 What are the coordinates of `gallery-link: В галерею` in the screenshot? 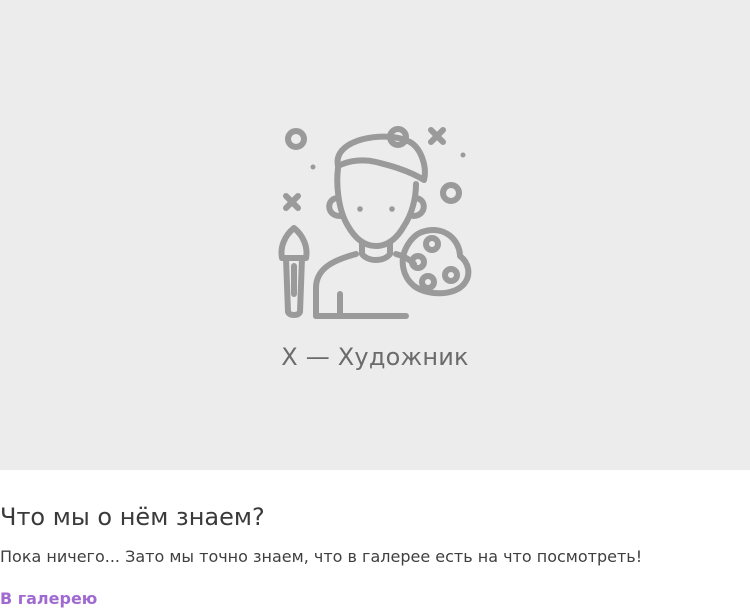 It's located at (48, 599).